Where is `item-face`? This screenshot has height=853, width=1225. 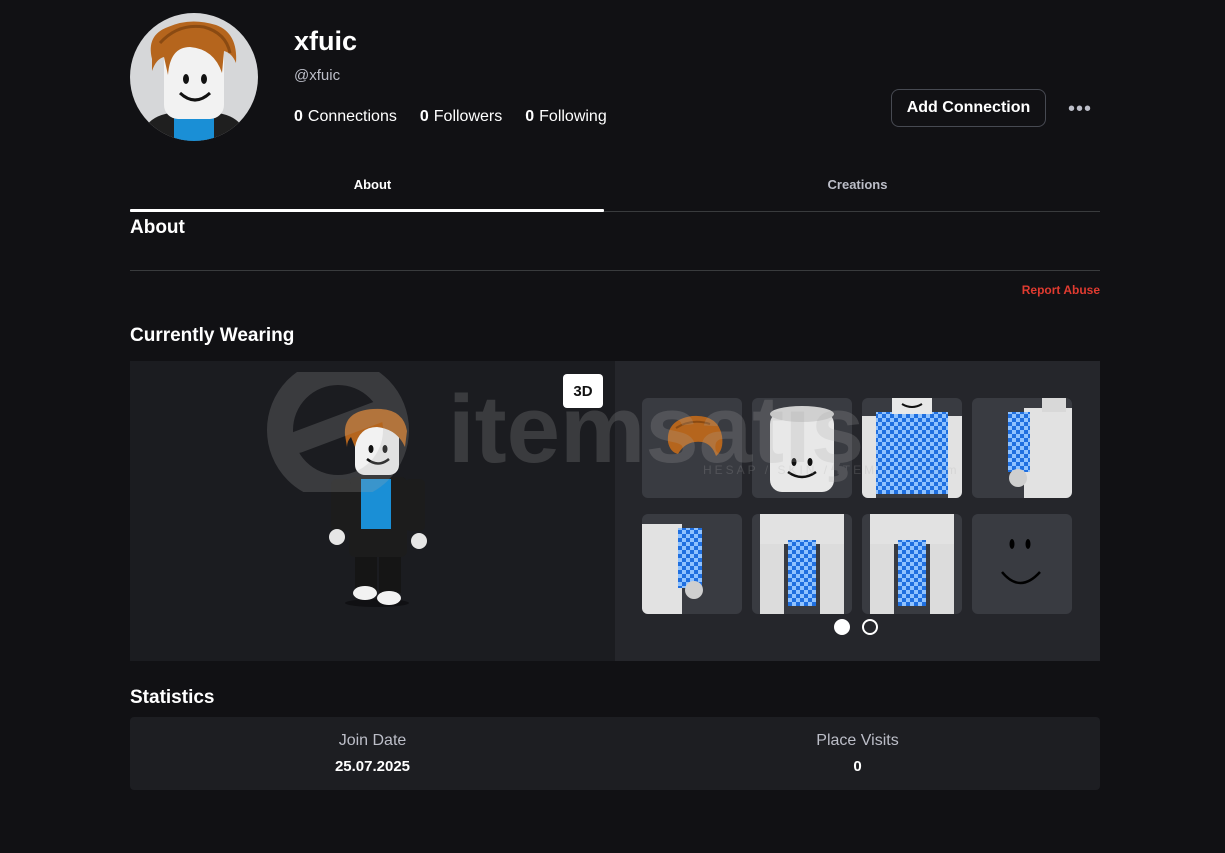 item-face is located at coordinates (1022, 564).